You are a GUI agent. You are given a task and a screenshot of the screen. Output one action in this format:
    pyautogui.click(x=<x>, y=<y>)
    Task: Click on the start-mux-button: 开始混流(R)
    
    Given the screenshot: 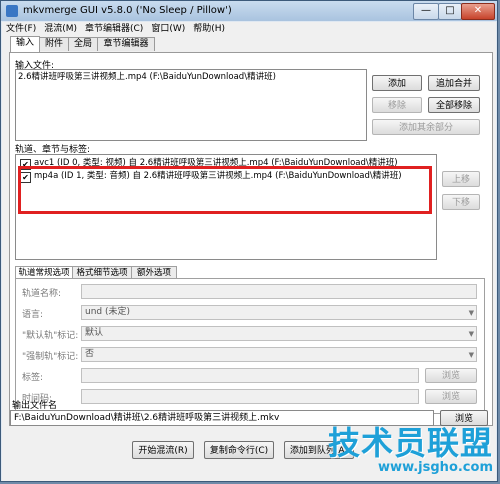 What is the action you would take?
    pyautogui.click(x=163, y=450)
    